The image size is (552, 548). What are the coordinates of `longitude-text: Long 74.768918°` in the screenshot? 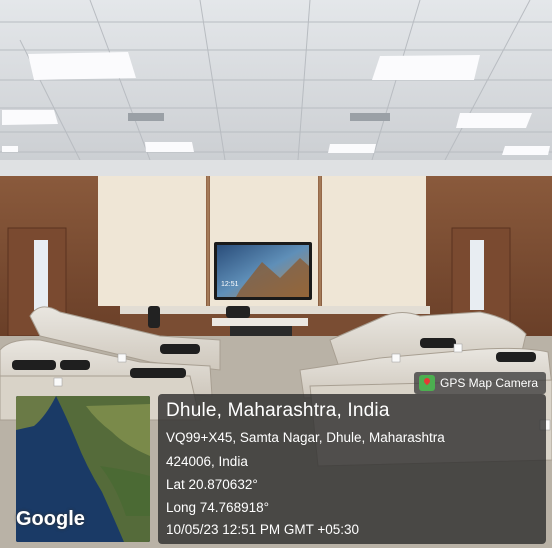 It's located at (217, 507).